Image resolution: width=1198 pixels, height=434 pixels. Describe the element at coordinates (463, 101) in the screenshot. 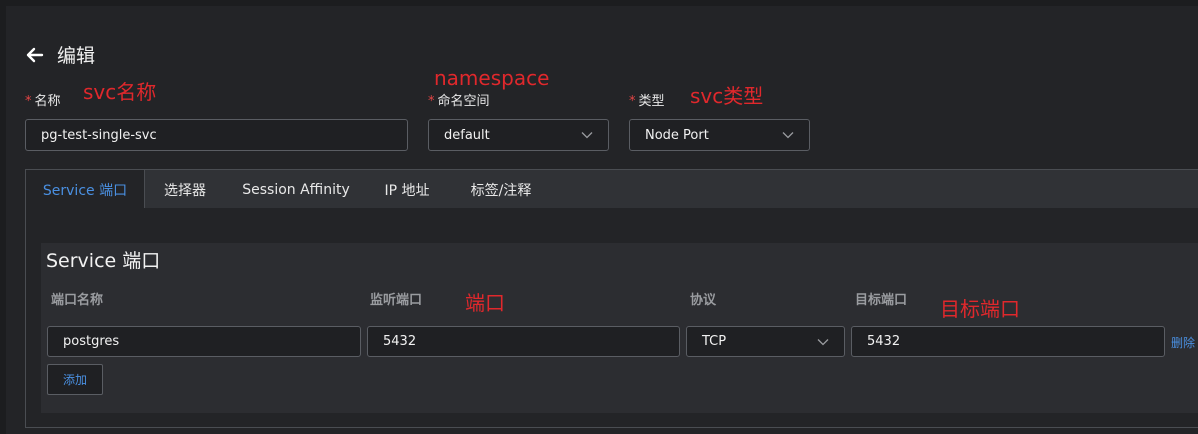

I see `namespace-label-text: 命名空间` at that location.